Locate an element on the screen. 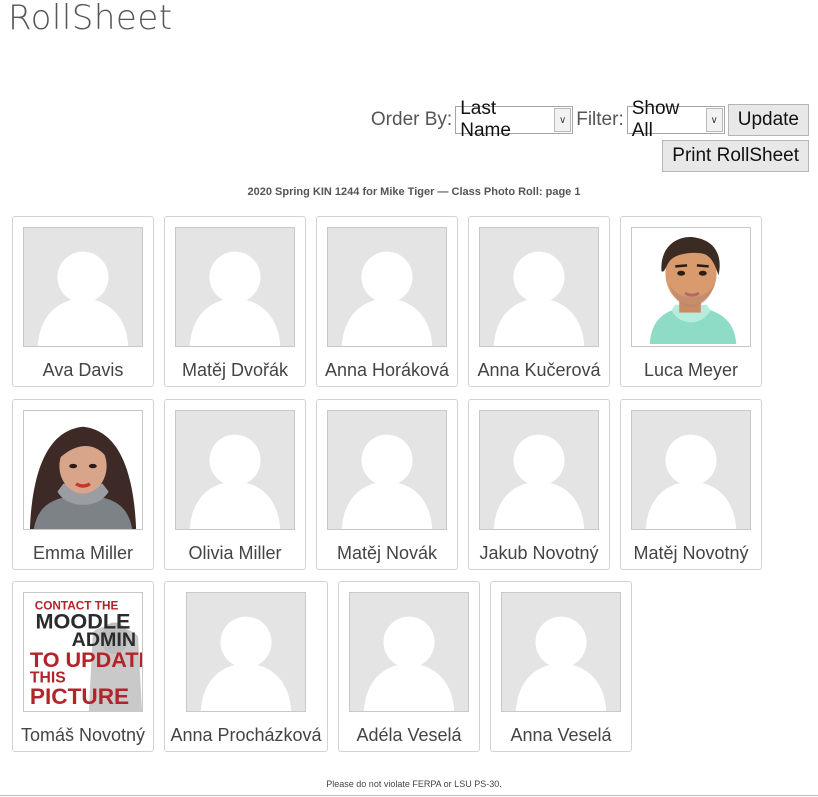  app-title: RollSheet is located at coordinates (90, 19).